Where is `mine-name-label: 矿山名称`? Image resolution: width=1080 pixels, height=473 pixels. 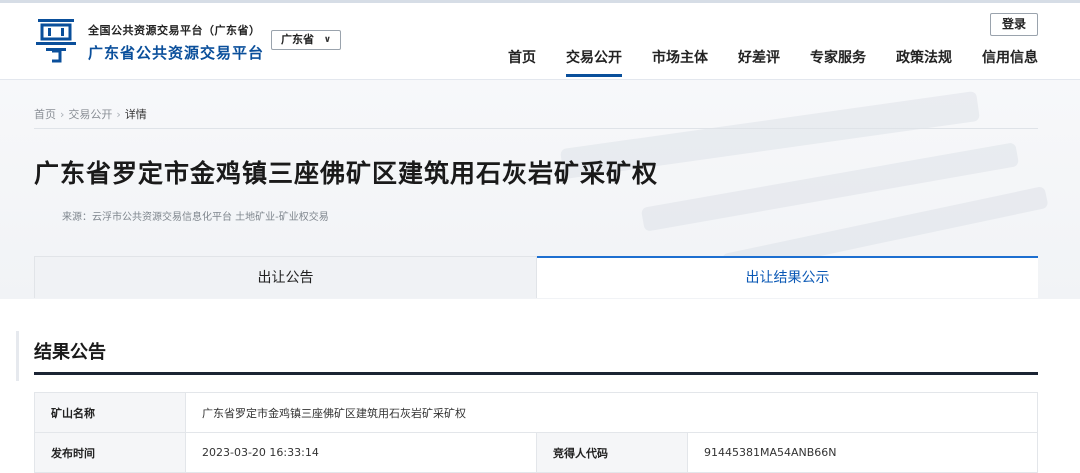 mine-name-label: 矿山名称 is located at coordinates (110, 412).